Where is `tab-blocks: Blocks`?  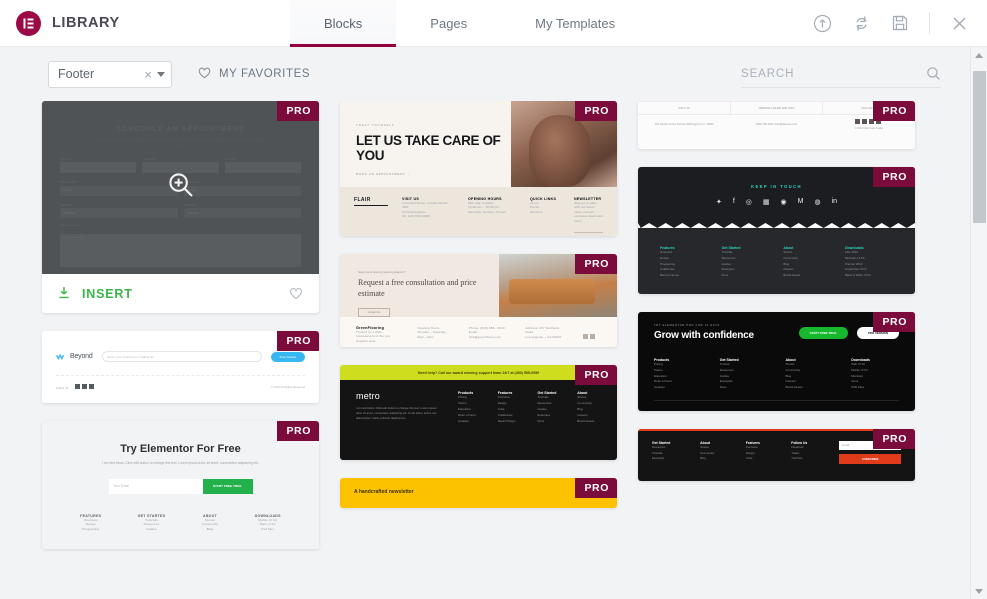
tab-blocks: Blocks is located at coordinates (343, 23).